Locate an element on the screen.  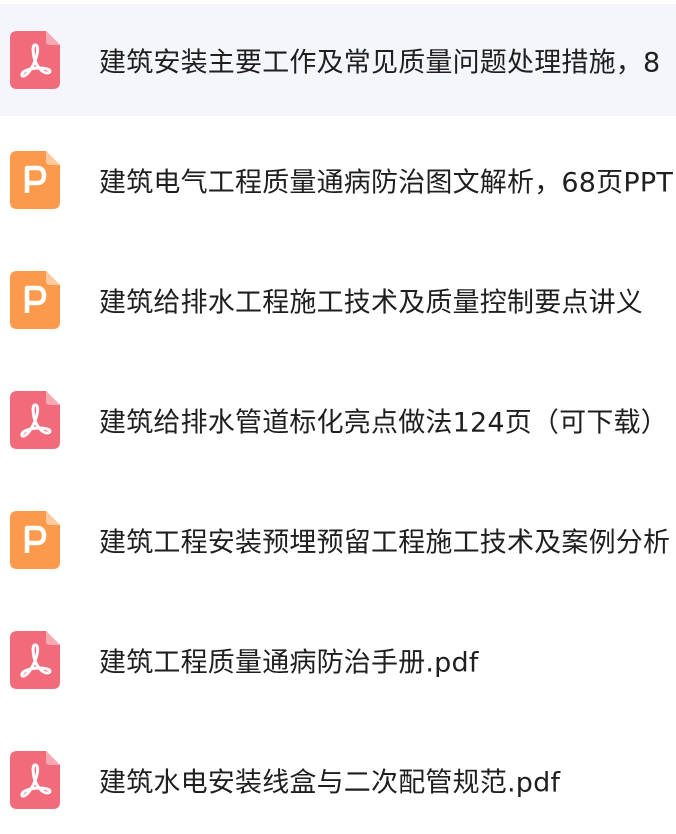
file-item: 建筑安装主要工作及常见质量问题处理措施，8 is located at coordinates (338, 60).